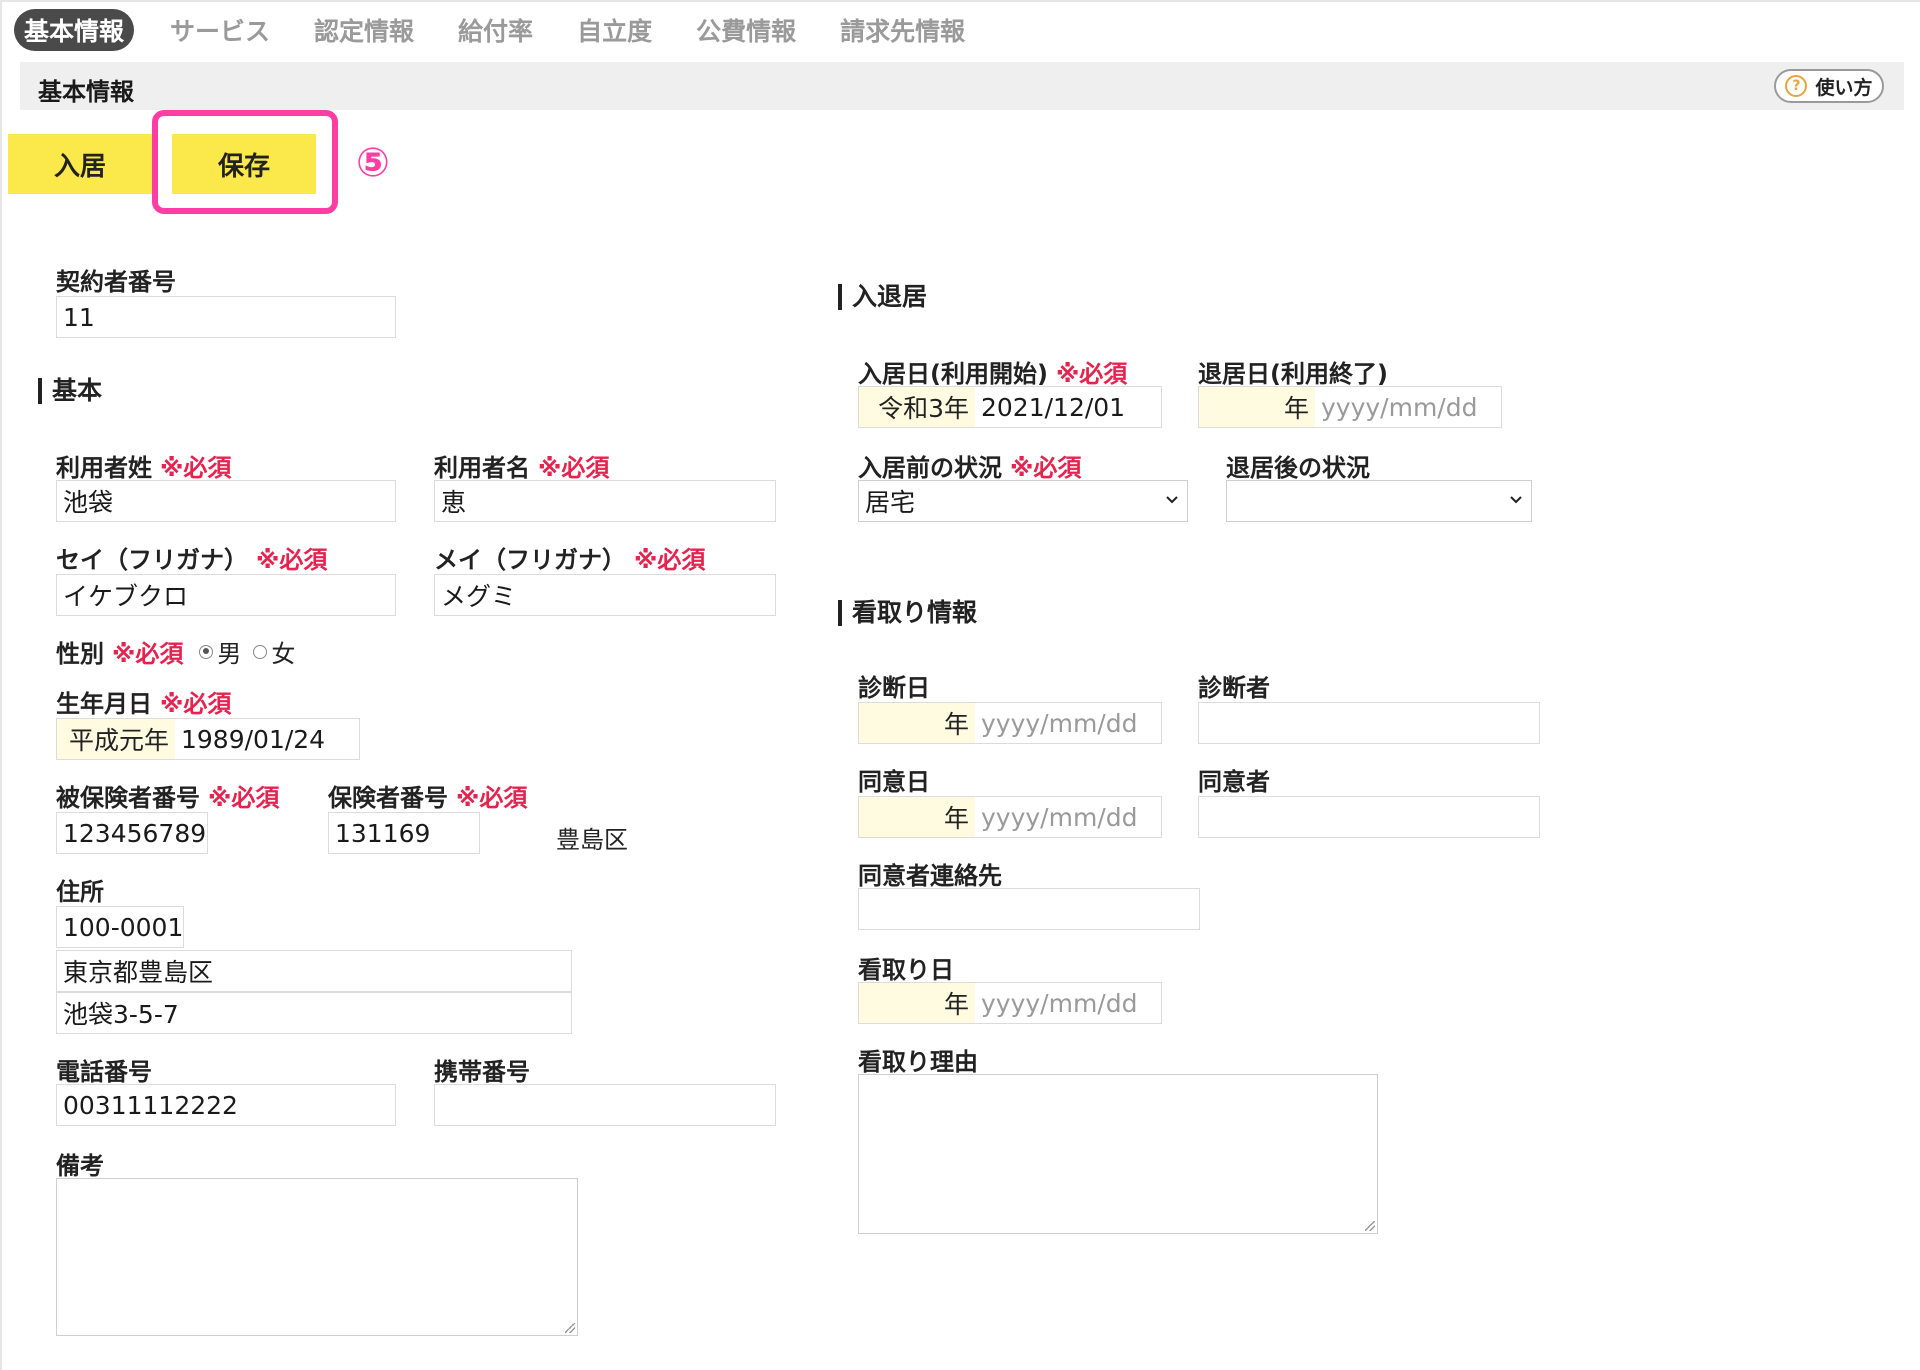  I want to click on consent-date-placeholder: yyyy/mm/dd, so click(1068, 817).